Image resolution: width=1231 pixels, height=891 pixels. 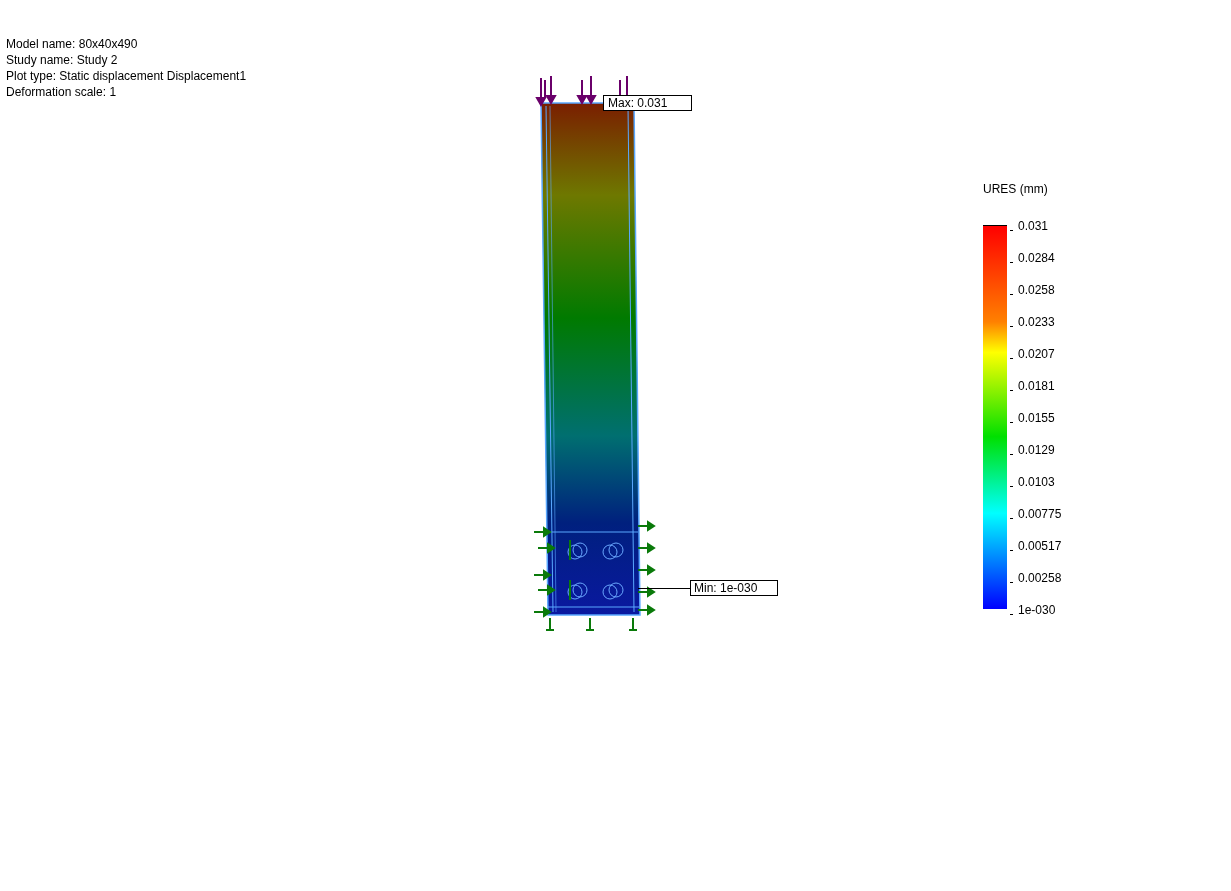 I want to click on scale-label: 0.00517, so click(x=1040, y=546).